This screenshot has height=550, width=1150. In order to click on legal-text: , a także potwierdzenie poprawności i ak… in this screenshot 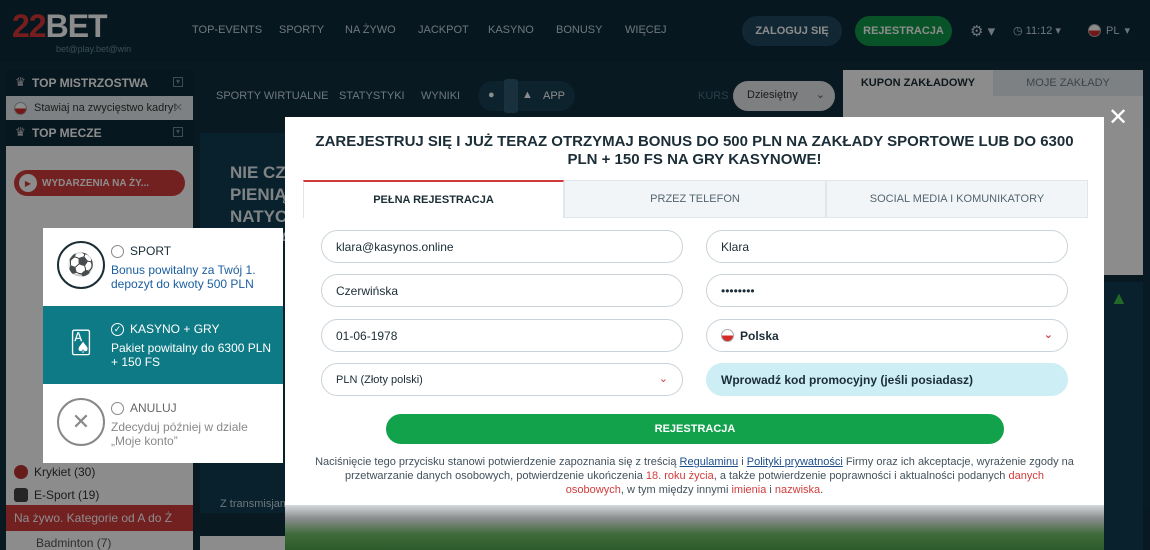, I will do `click(861, 476)`.